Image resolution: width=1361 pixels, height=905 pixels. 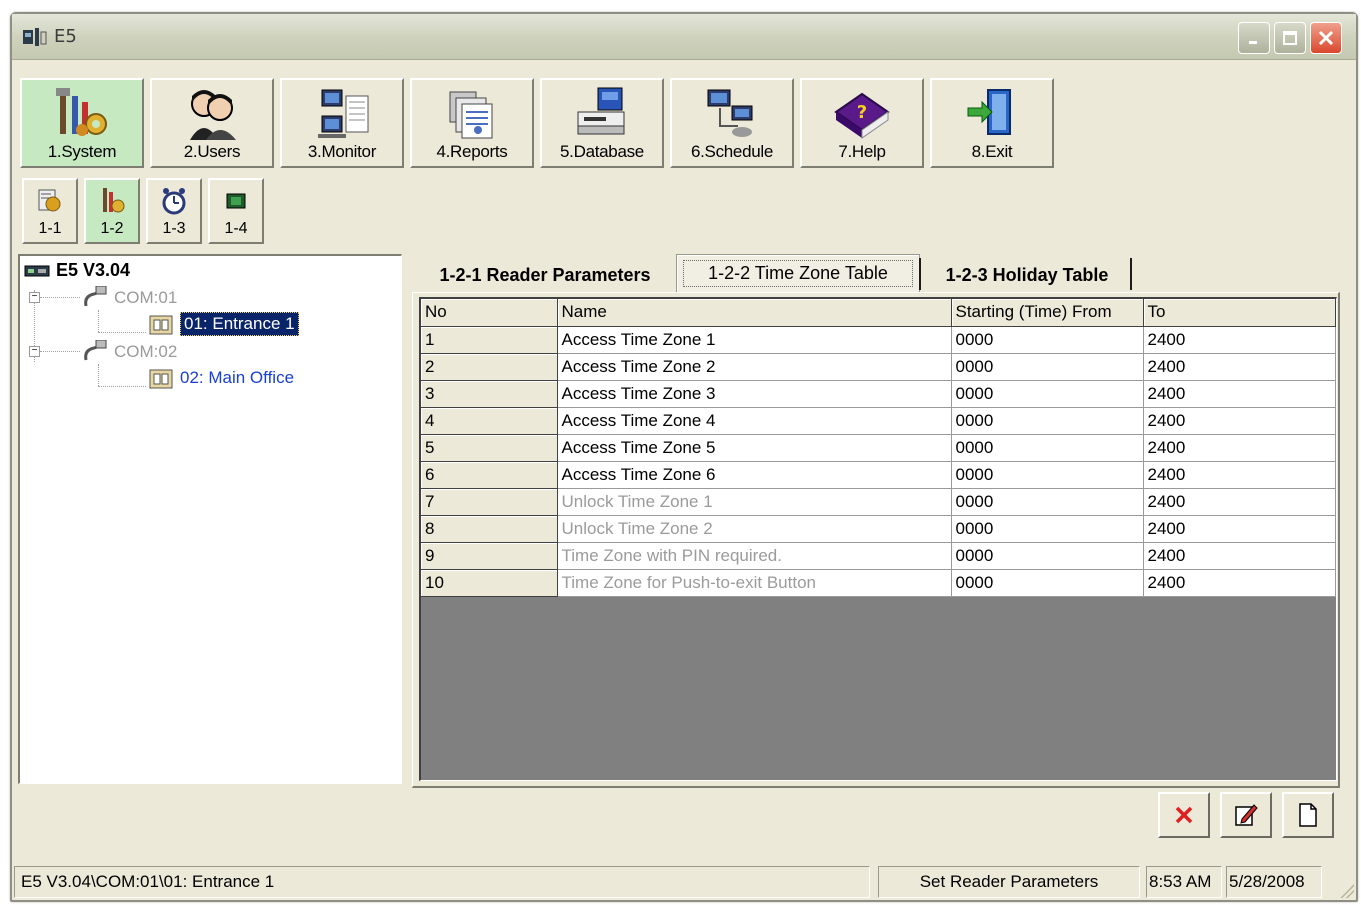 What do you see at coordinates (754, 367) in the screenshot?
I see `zone-name-cell: Access Time Zone 2` at bounding box center [754, 367].